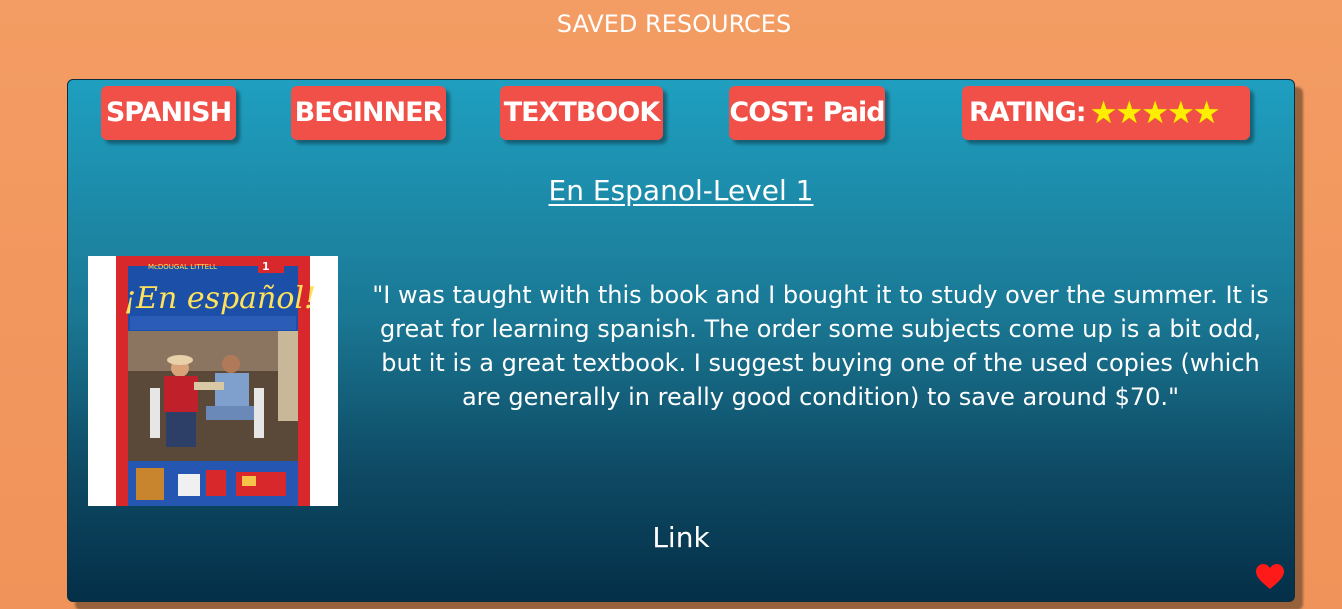  What do you see at coordinates (266, 266) in the screenshot?
I see `cover-level-badge: 1` at bounding box center [266, 266].